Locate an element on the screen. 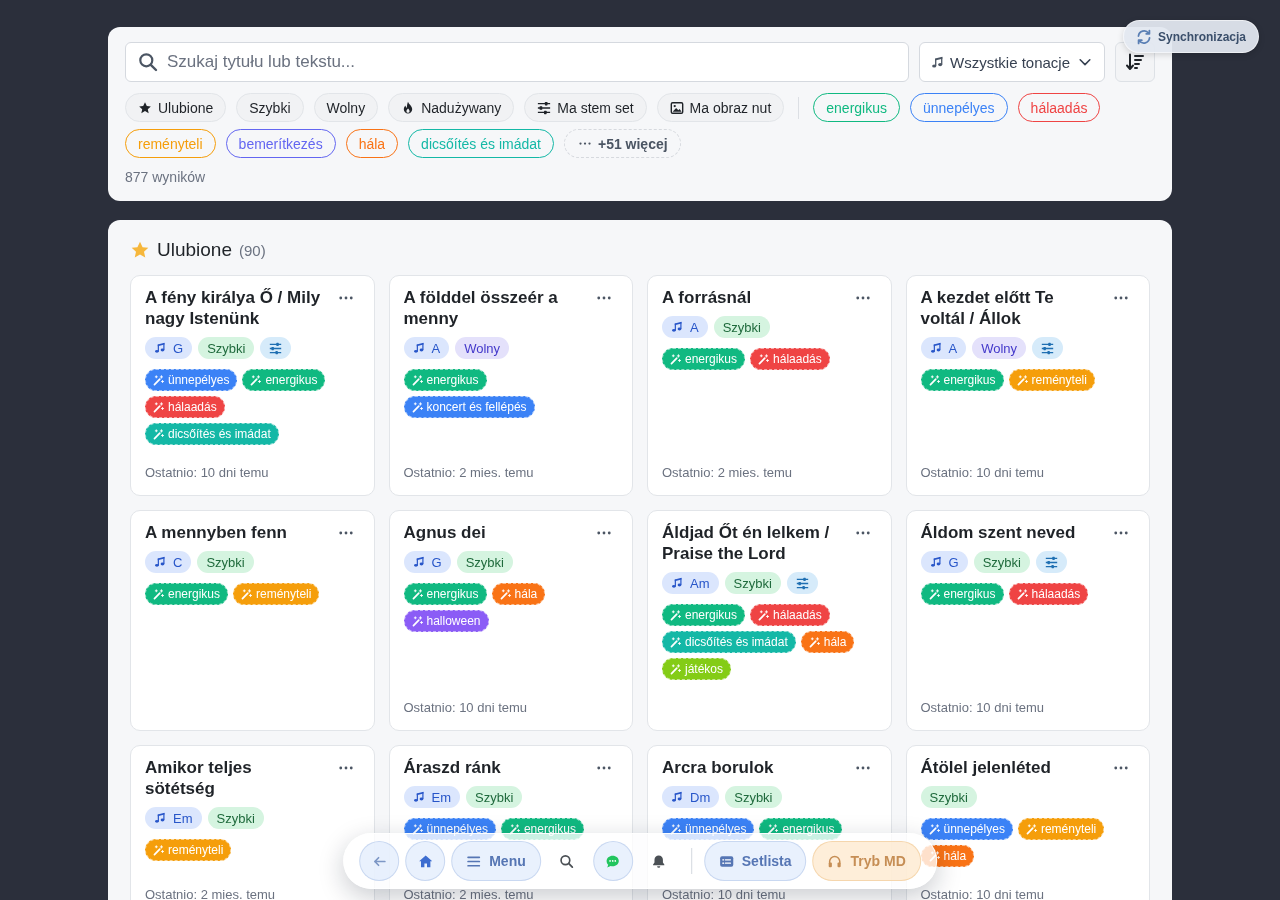 This screenshot has height=900, width=1280. song-card: Áldom szent neved G Szybki energikus hálaadás Ostatnio: 10 dni temu is located at coordinates (1027, 620).